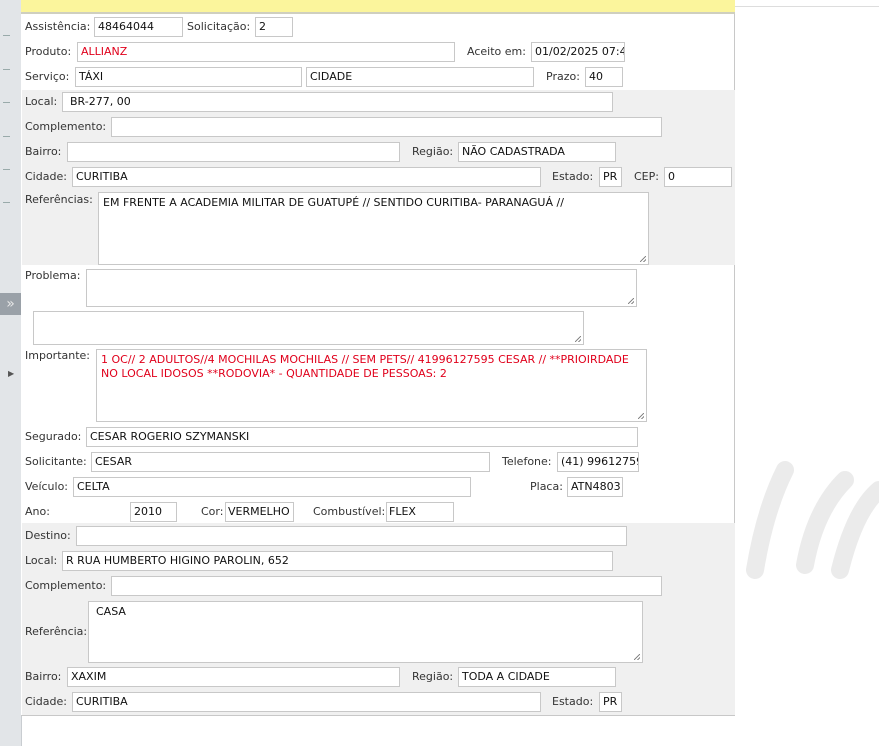 The height and width of the screenshot is (746, 879). What do you see at coordinates (812, 520) in the screenshot?
I see `watermark-logo` at bounding box center [812, 520].